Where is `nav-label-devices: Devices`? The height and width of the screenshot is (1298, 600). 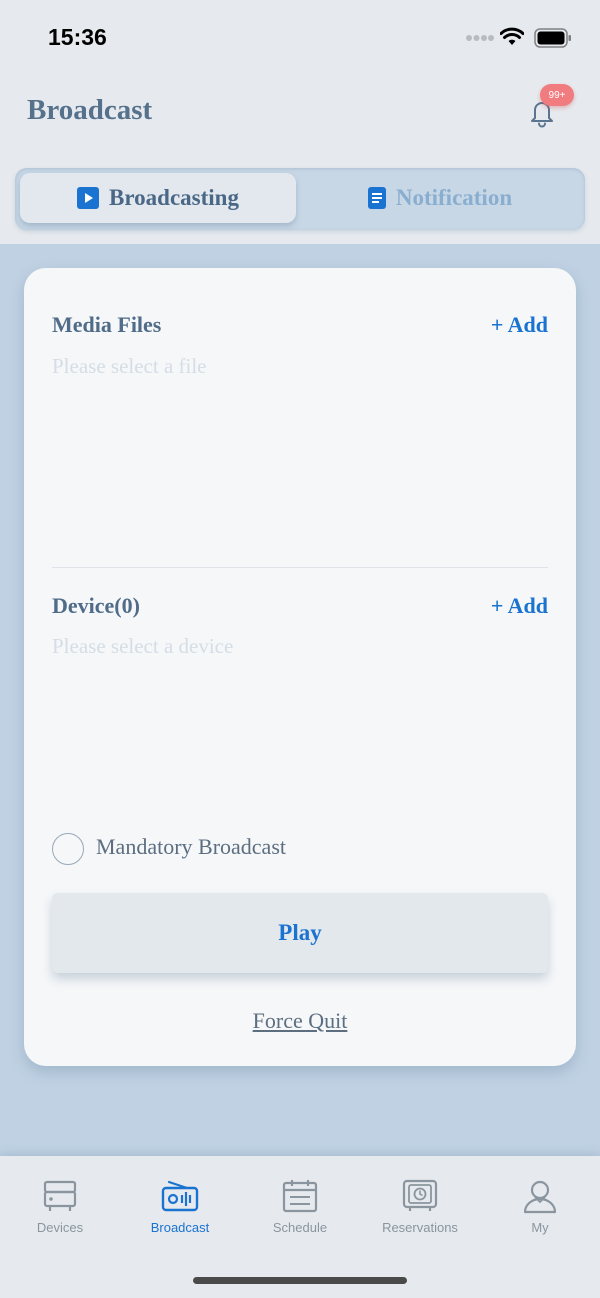
nav-label-devices: Devices is located at coordinates (60, 1227).